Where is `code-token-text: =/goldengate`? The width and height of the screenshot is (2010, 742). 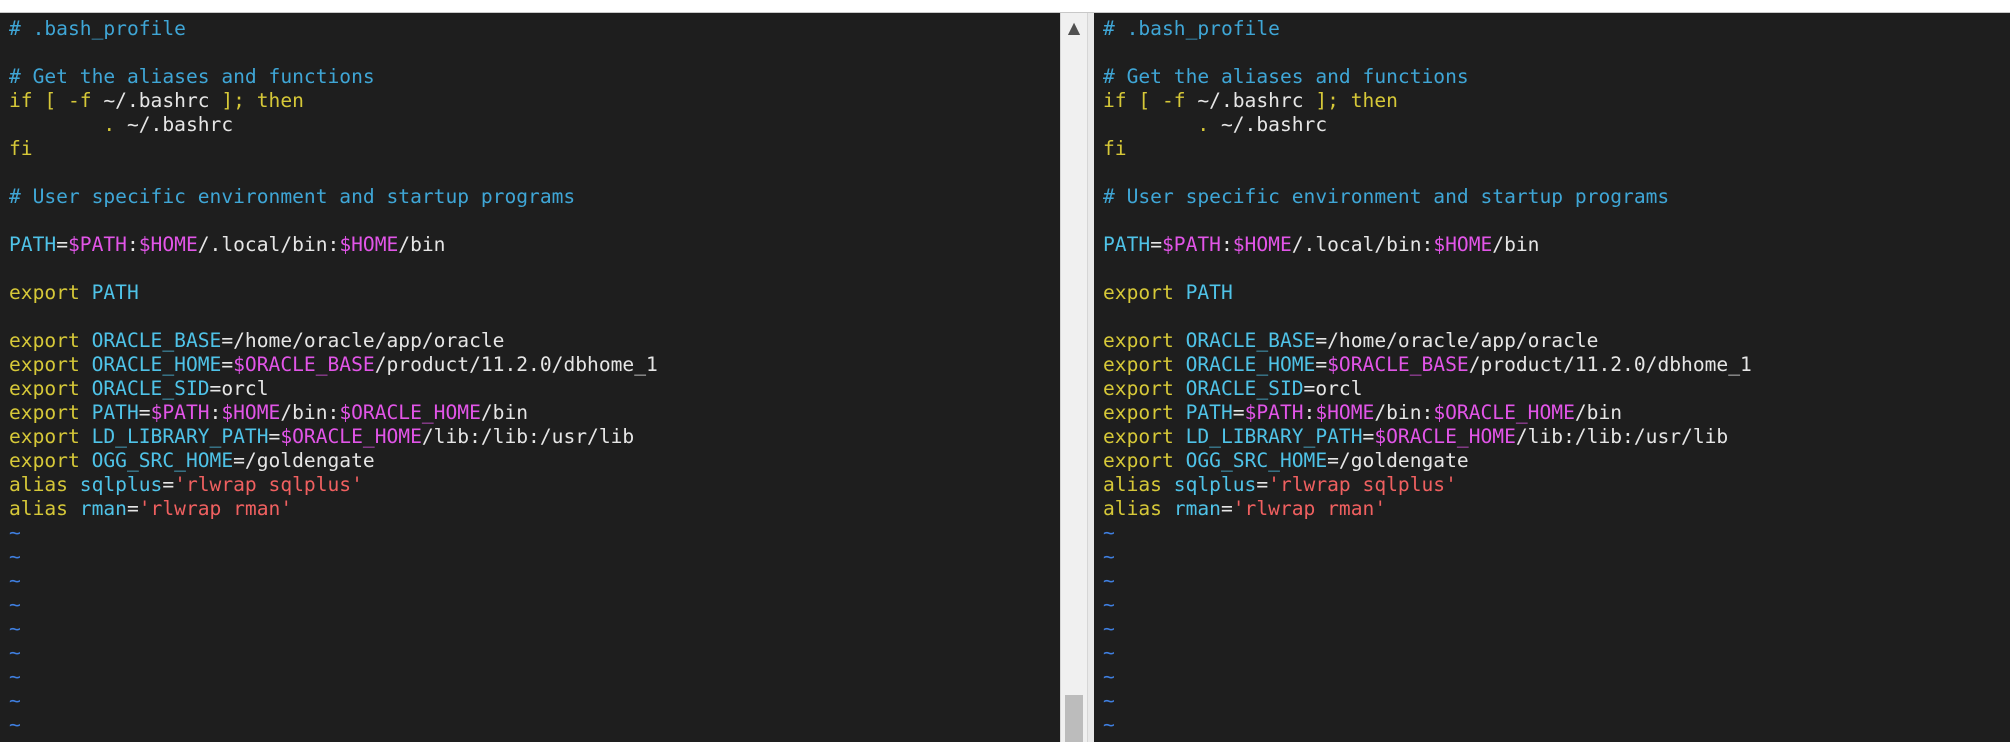
code-token-text: =/goldengate is located at coordinates (1398, 460).